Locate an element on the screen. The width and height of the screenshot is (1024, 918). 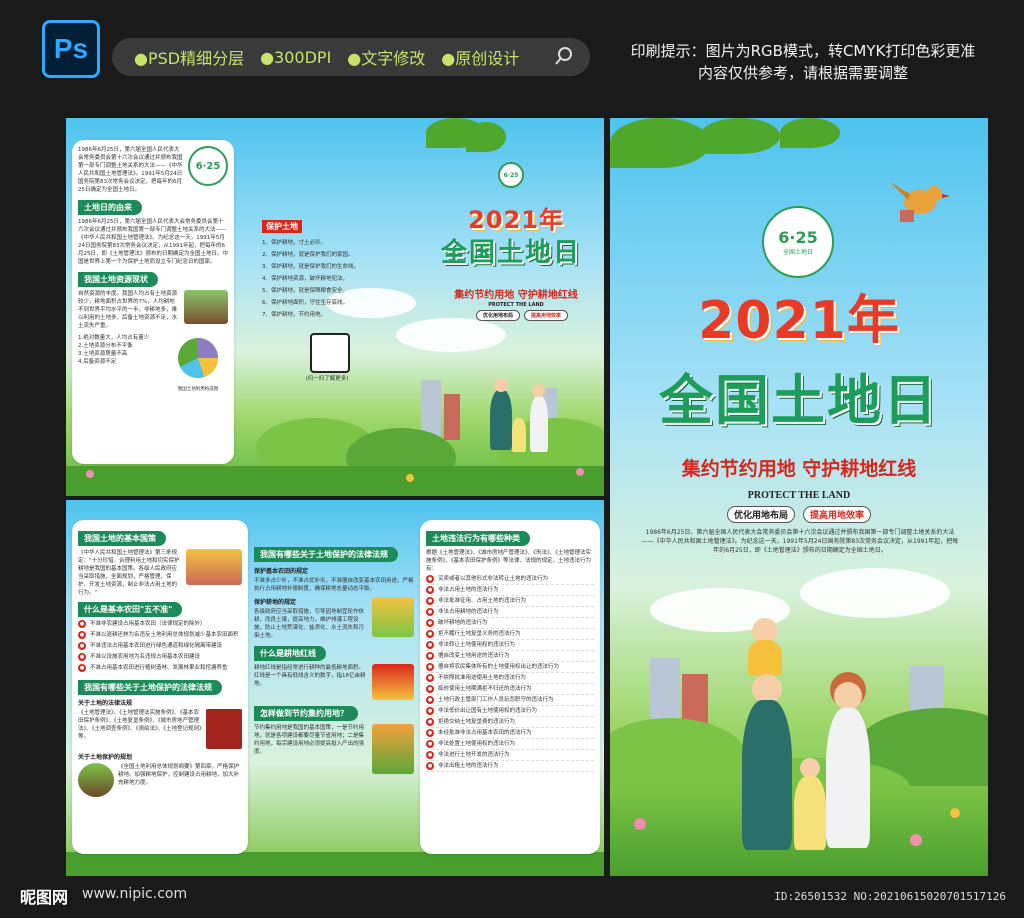
print-note-line2: 内容仅供参考，请根据需要调整 is located at coordinates (802, 73).